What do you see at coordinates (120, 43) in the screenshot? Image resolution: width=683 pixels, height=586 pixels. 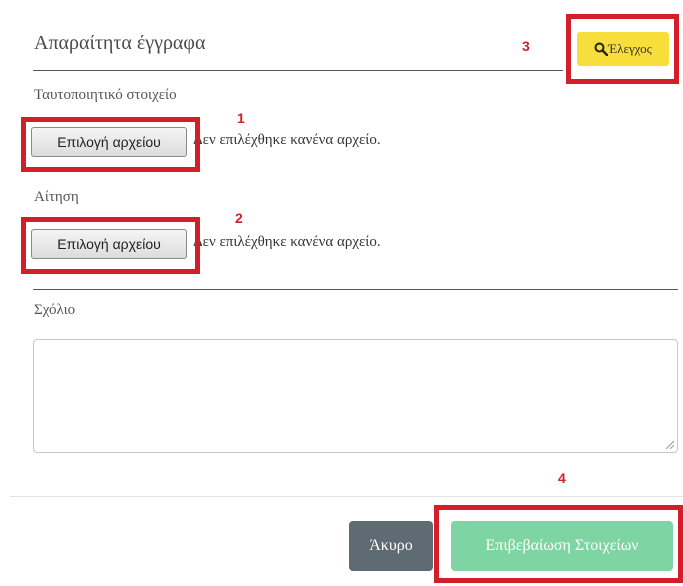 I see `dialog-title: Απαραίτητα έγγραφα` at bounding box center [120, 43].